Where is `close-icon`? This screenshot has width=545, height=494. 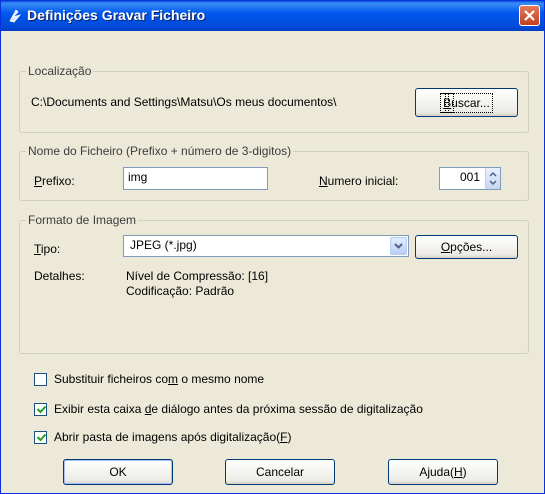 close-icon is located at coordinates (529, 15).